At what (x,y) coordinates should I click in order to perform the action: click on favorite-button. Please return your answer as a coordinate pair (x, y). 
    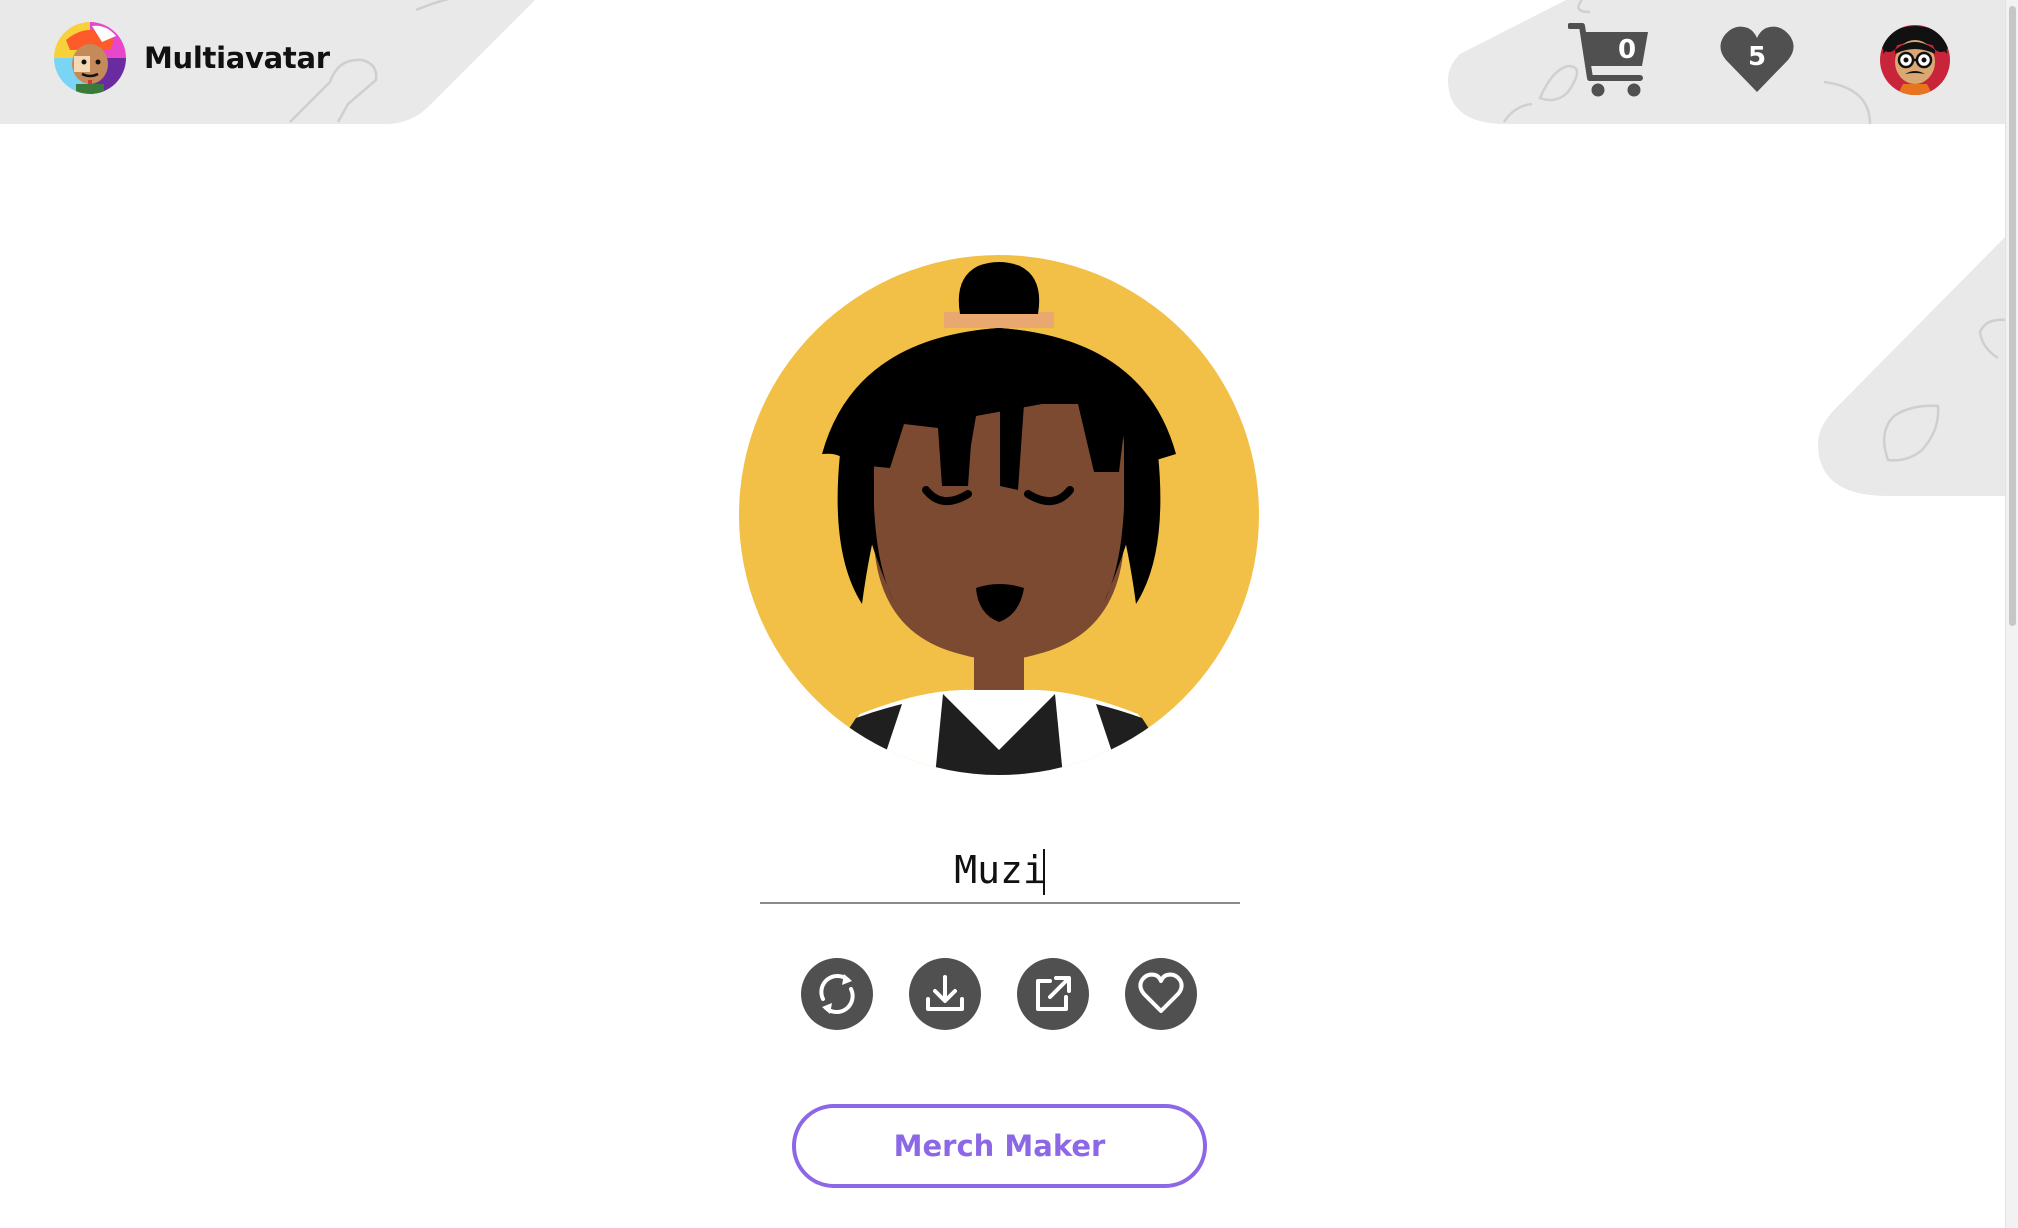
    Looking at the image, I should click on (1161, 994).